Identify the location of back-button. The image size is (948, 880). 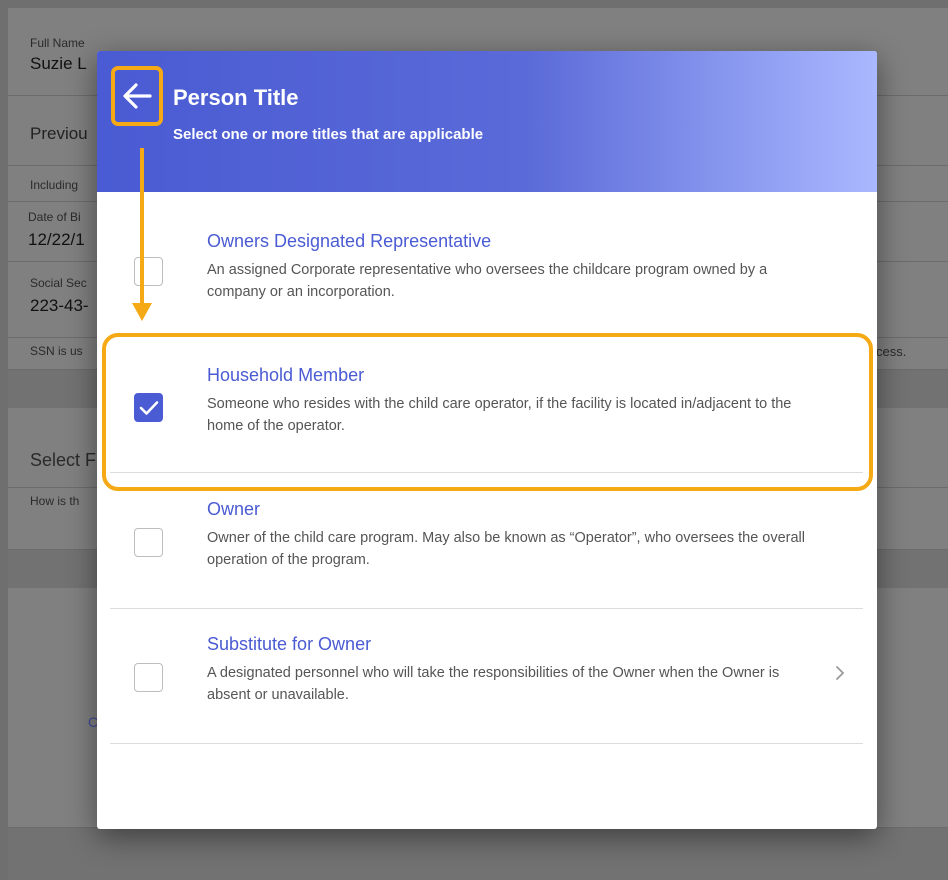
(137, 96).